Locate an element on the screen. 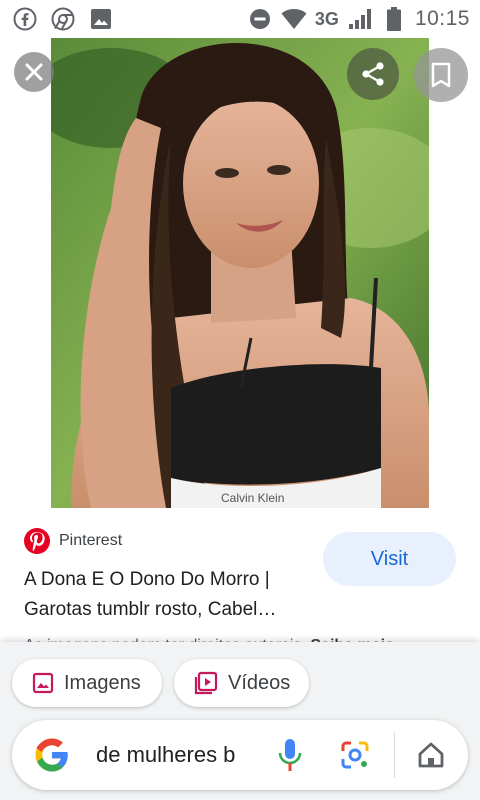  status-bar: 3G 10:15 is located at coordinates (240, 19).